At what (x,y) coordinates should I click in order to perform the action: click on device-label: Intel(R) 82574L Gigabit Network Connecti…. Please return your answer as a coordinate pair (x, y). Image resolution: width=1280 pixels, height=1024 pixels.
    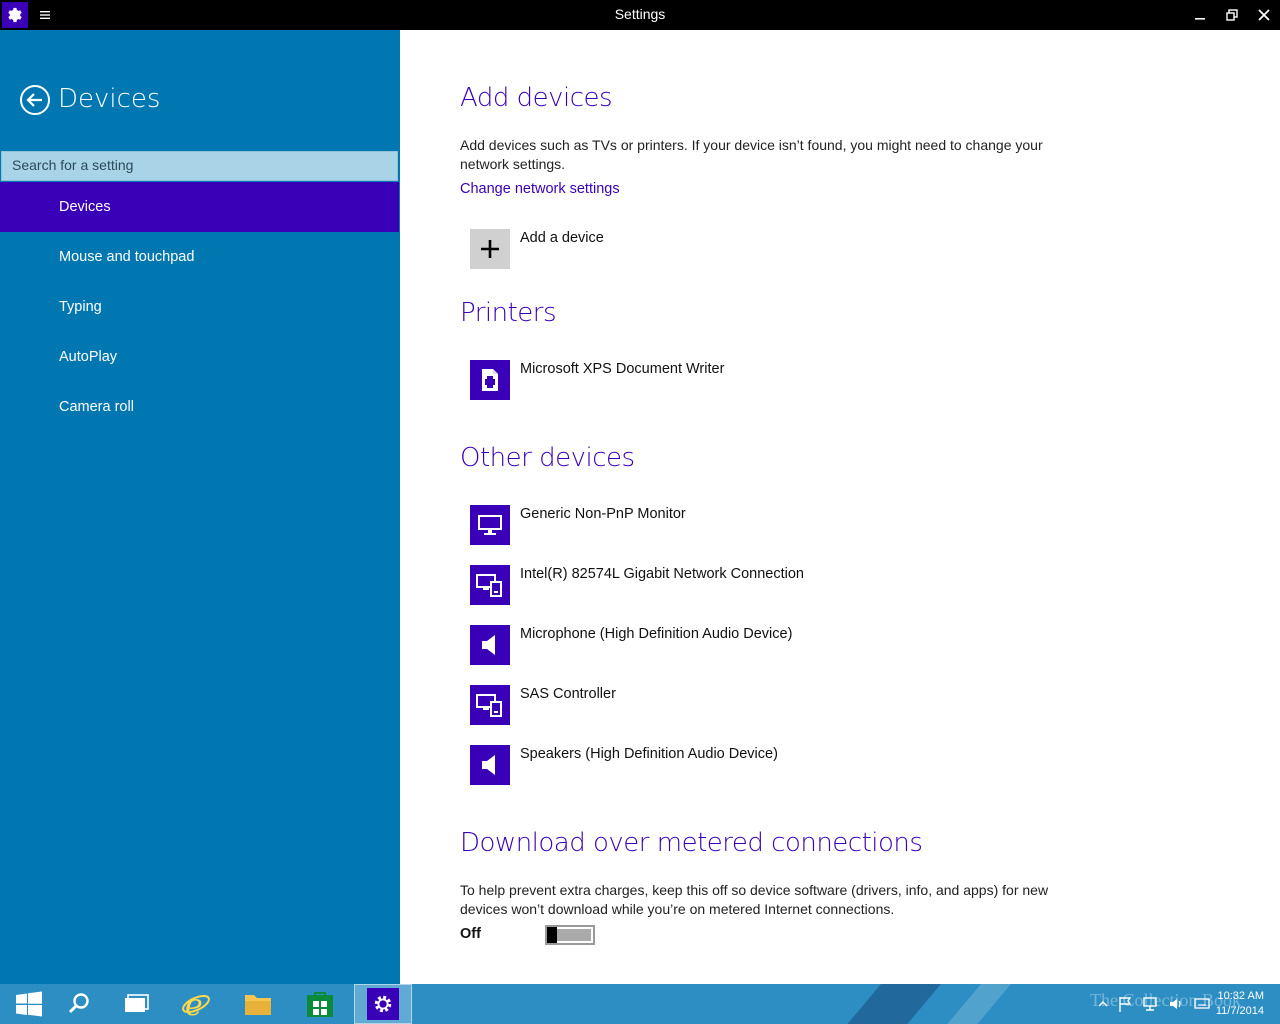
    Looking at the image, I should click on (662, 574).